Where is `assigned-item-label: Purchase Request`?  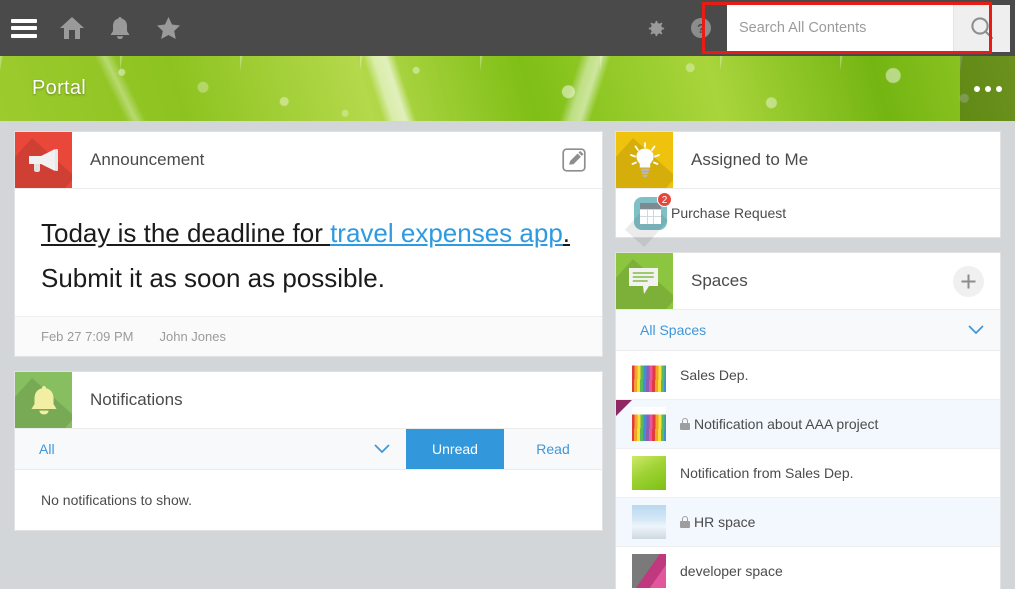 assigned-item-label: Purchase Request is located at coordinates (729, 213).